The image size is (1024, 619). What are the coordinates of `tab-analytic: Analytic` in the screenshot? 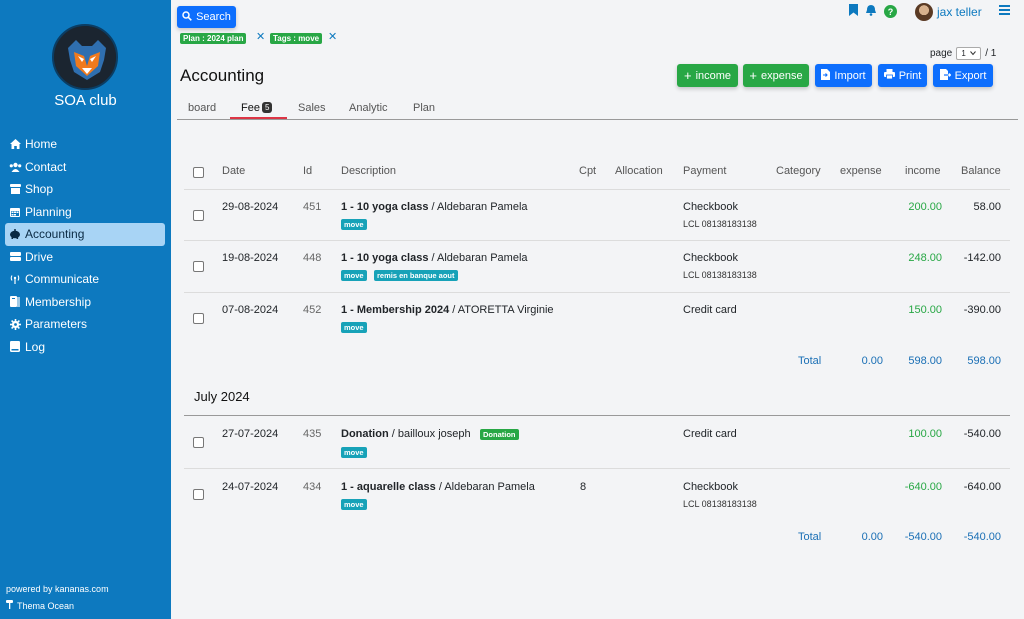 It's located at (368, 108).